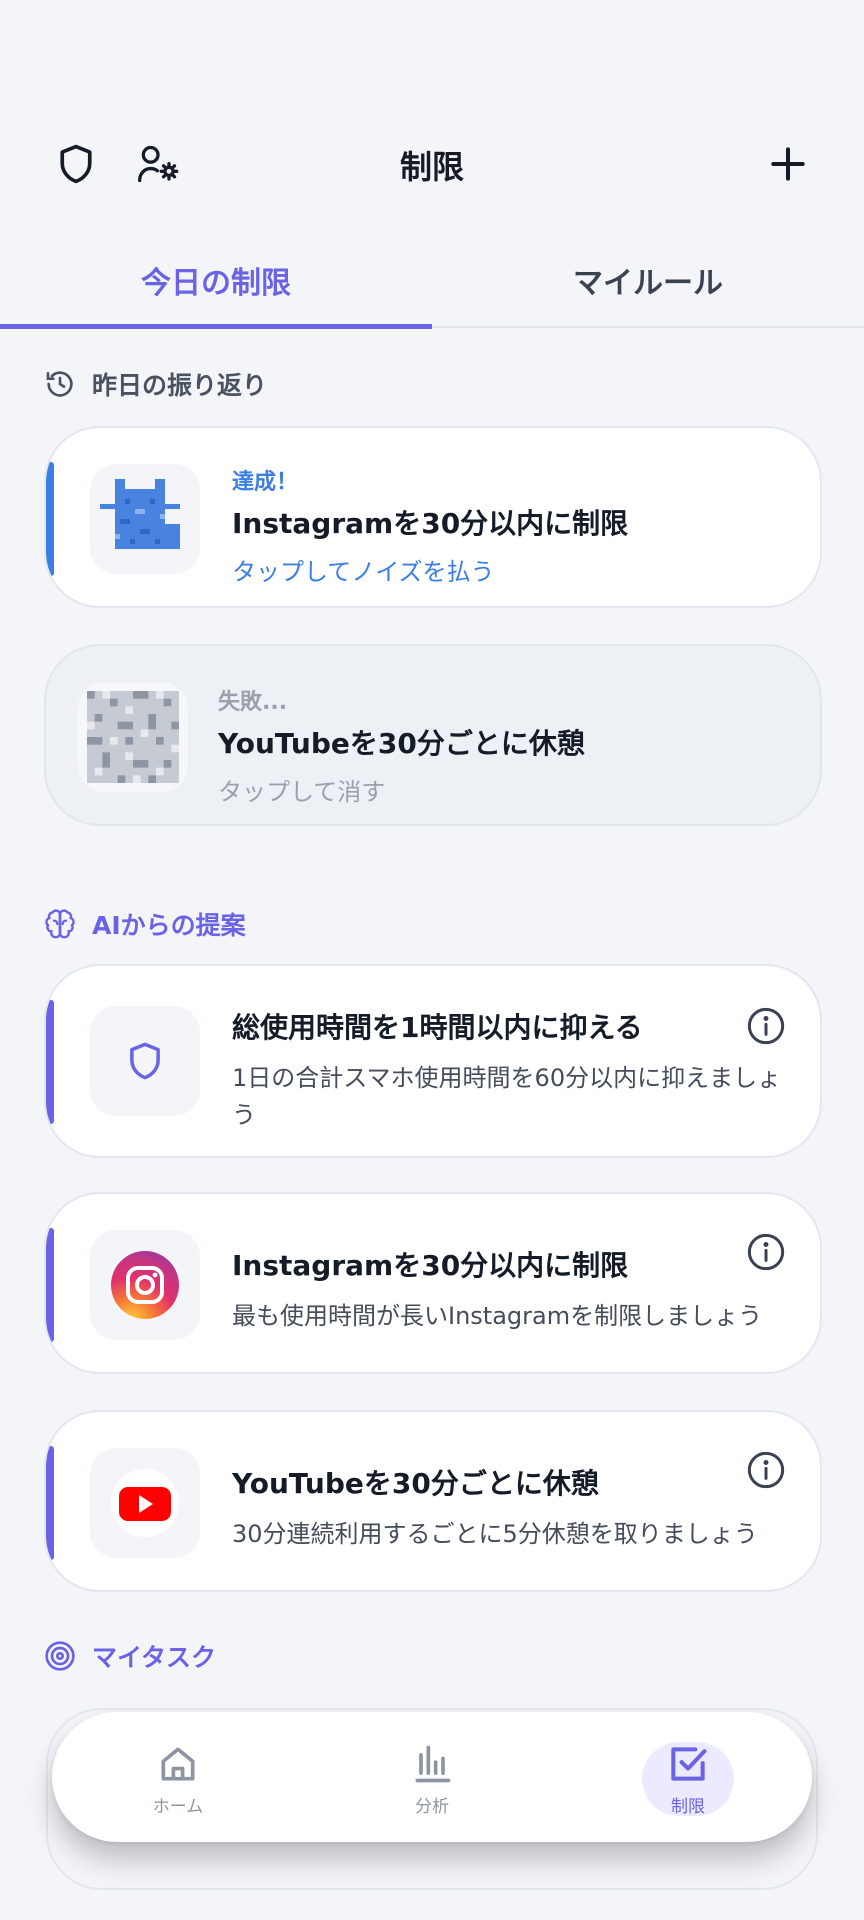 The height and width of the screenshot is (1920, 864). Describe the element at coordinates (432, 1807) in the screenshot. I see `nav-label: 分析` at that location.